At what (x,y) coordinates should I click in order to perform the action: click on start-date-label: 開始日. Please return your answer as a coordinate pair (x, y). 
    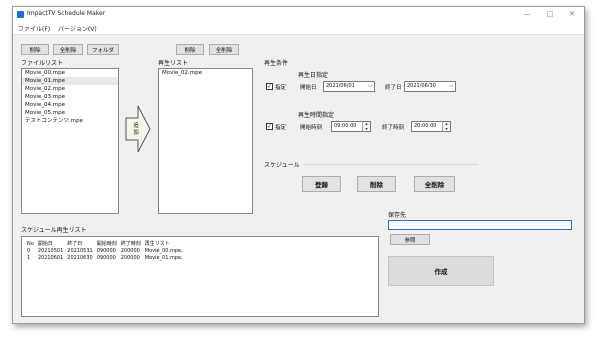
    Looking at the image, I should click on (308, 88).